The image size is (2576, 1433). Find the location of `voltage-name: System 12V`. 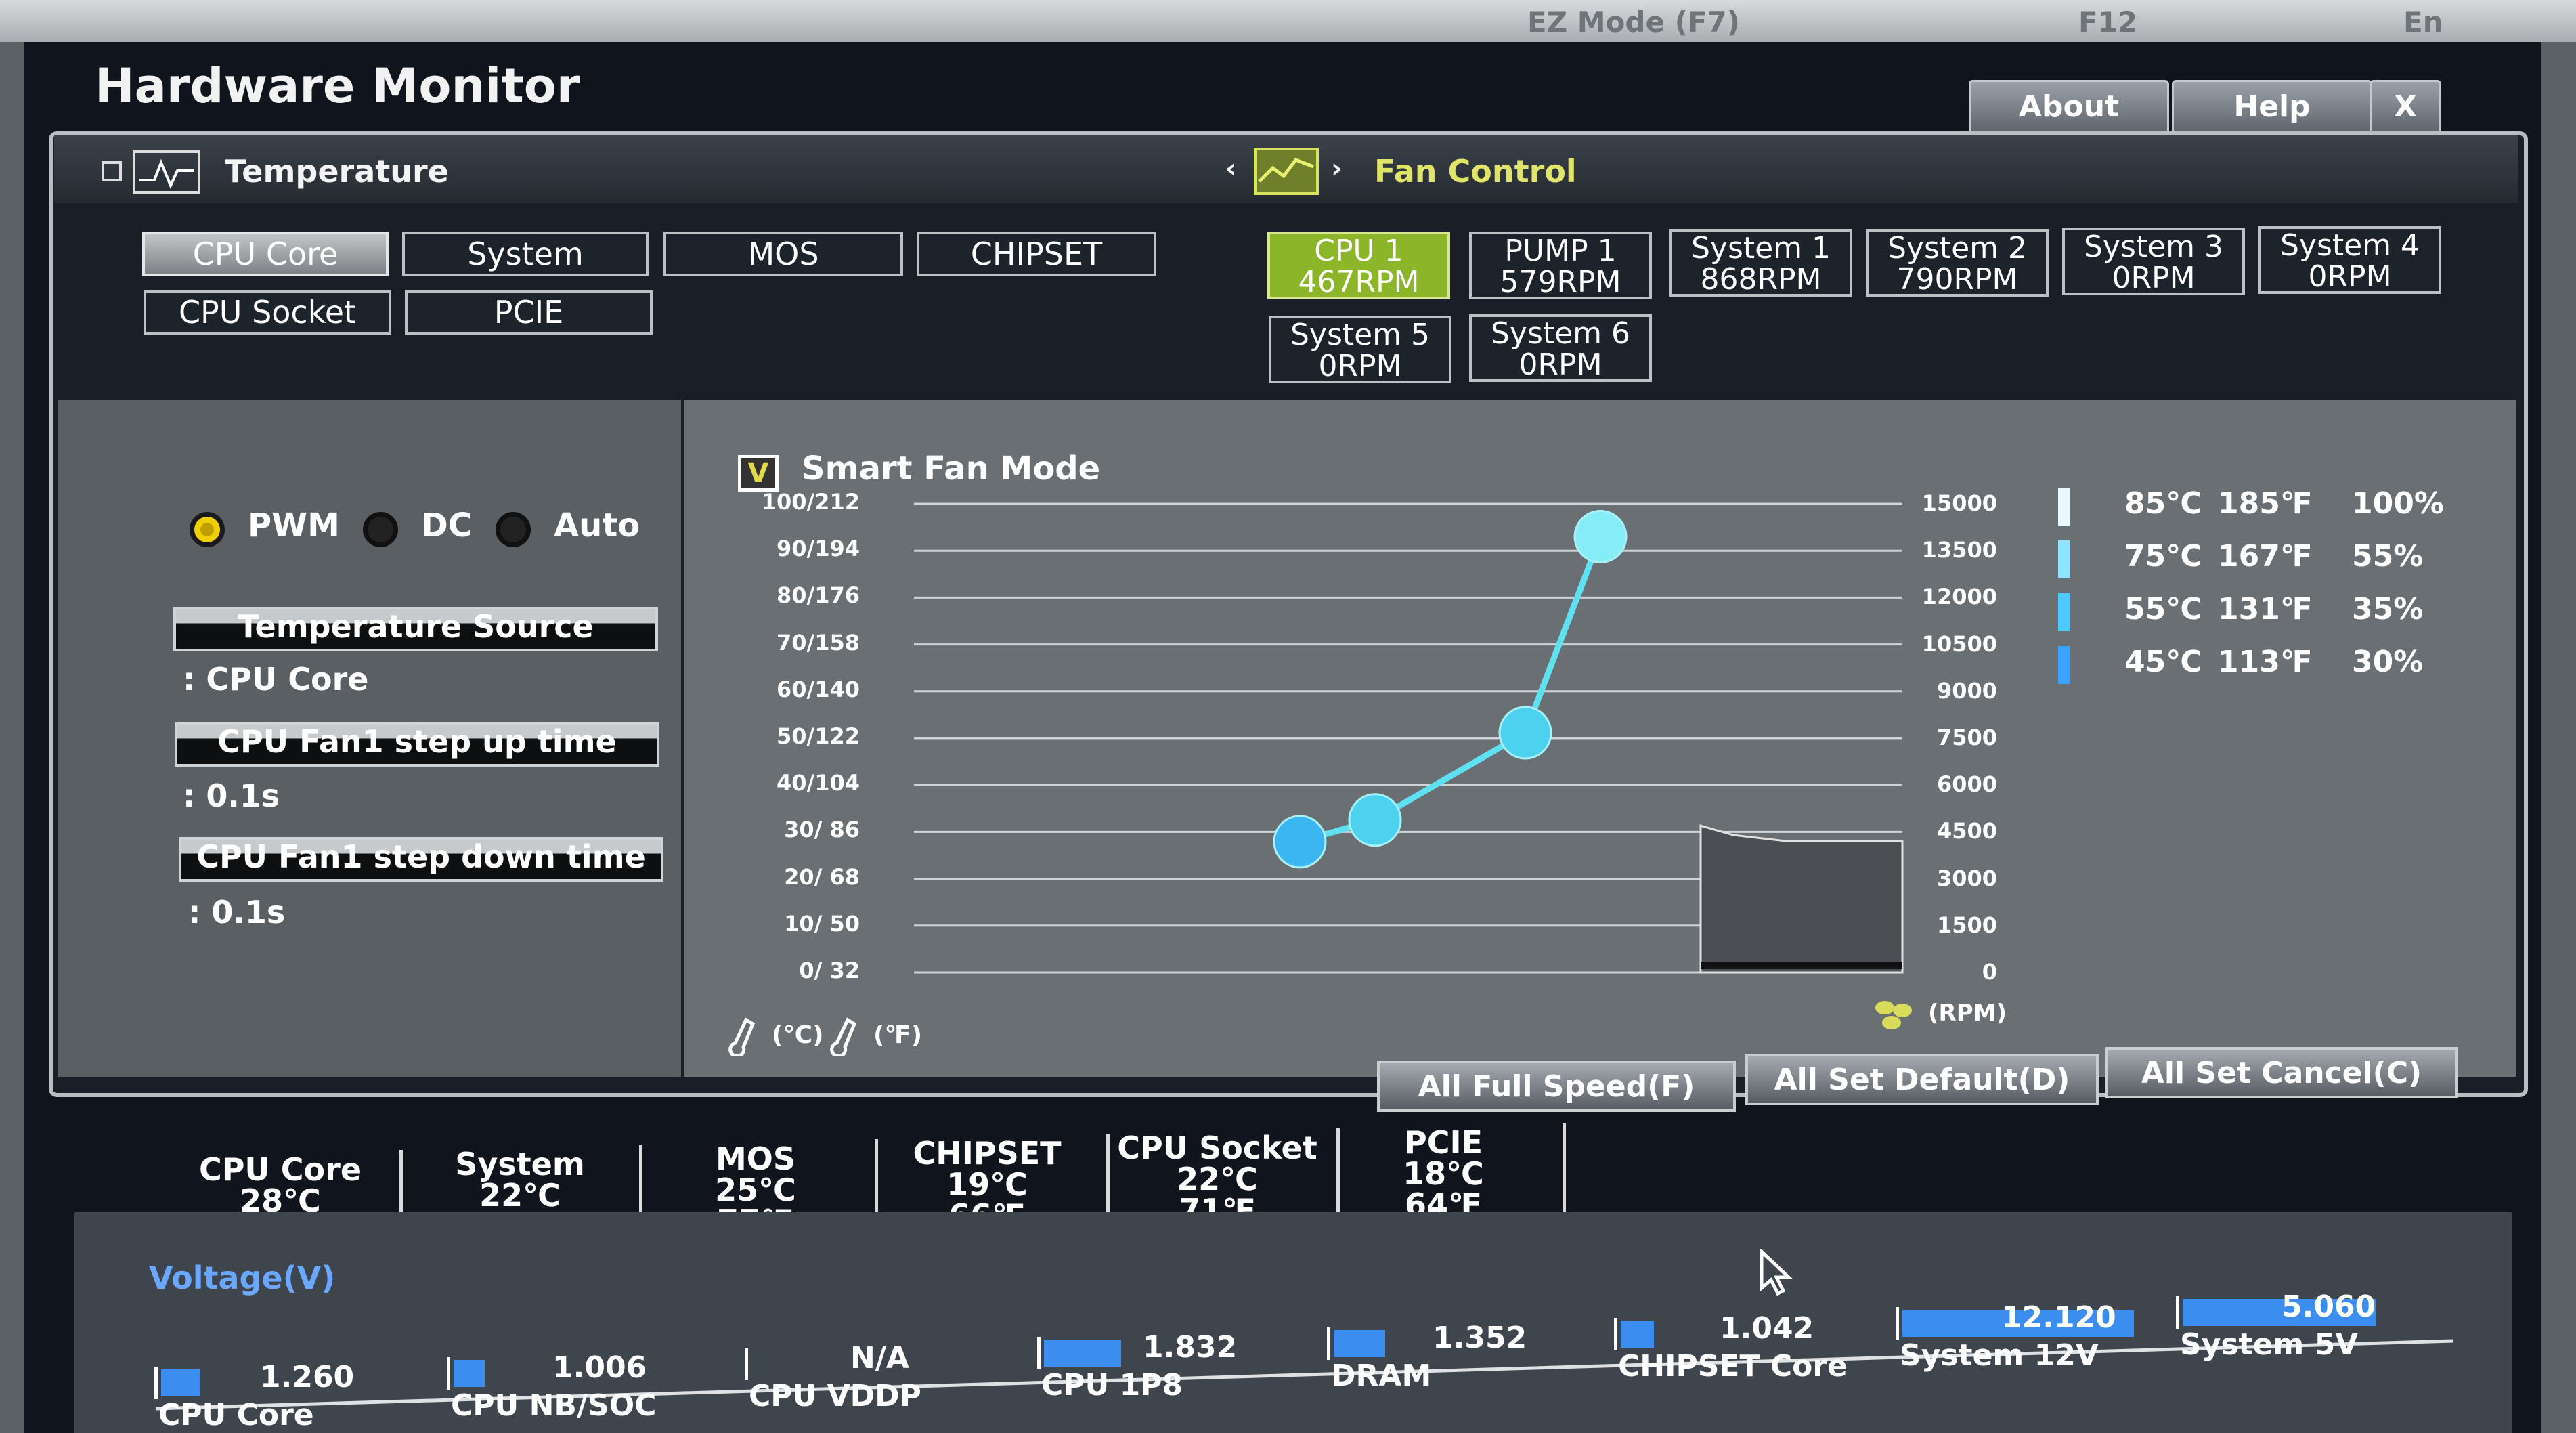

voltage-name: System 12V is located at coordinates (1999, 1355).